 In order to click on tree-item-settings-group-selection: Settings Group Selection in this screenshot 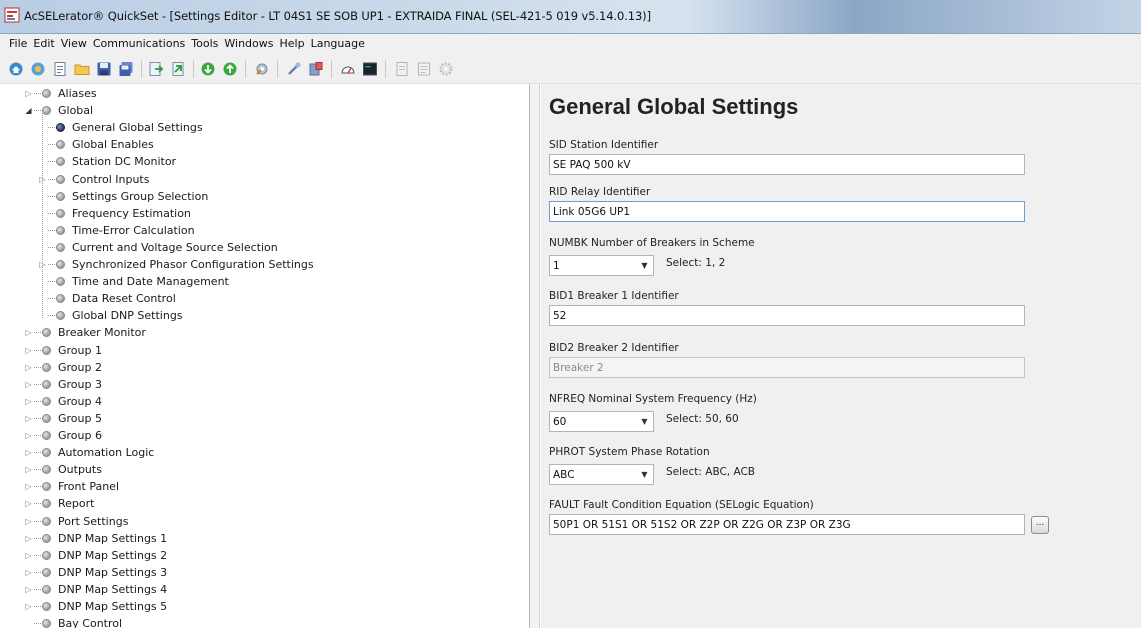, I will do `click(123, 196)`.